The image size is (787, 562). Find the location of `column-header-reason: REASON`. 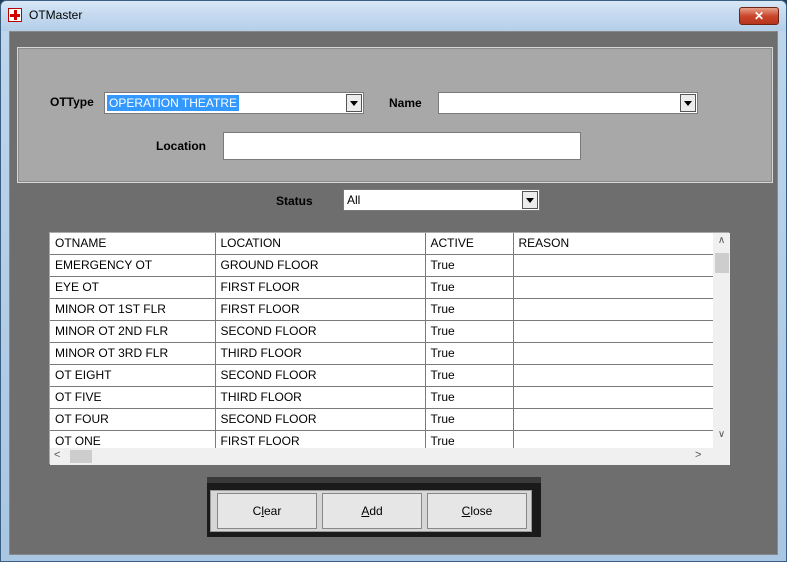

column-header-reason: REASON is located at coordinates (613, 244).